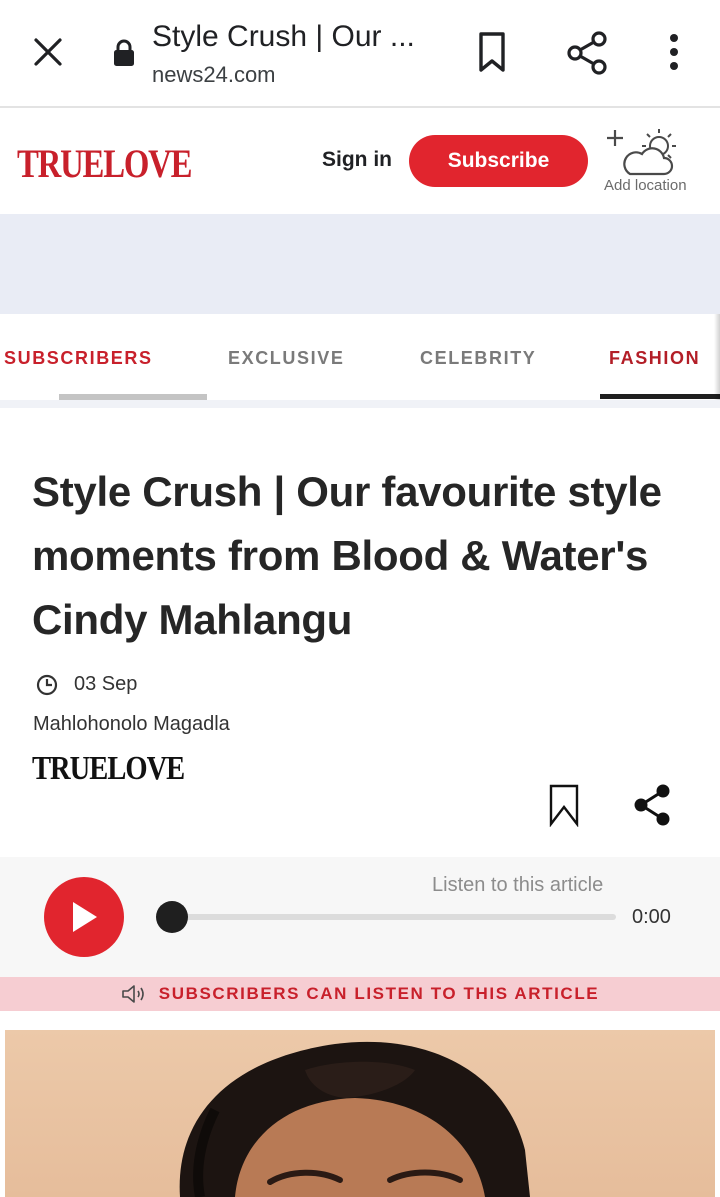  What do you see at coordinates (108, 768) in the screenshot?
I see `source-logo: TRUELOVE` at bounding box center [108, 768].